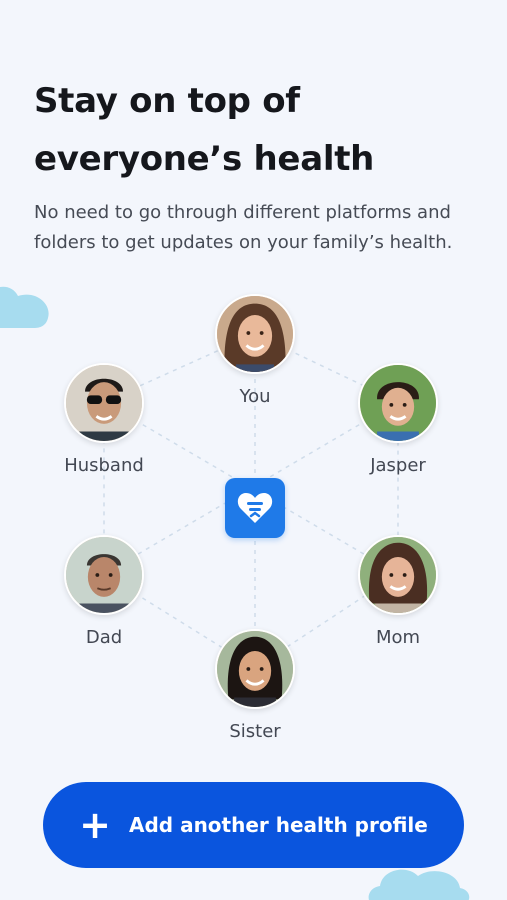  I want to click on plus-icon: +, so click(95, 825).